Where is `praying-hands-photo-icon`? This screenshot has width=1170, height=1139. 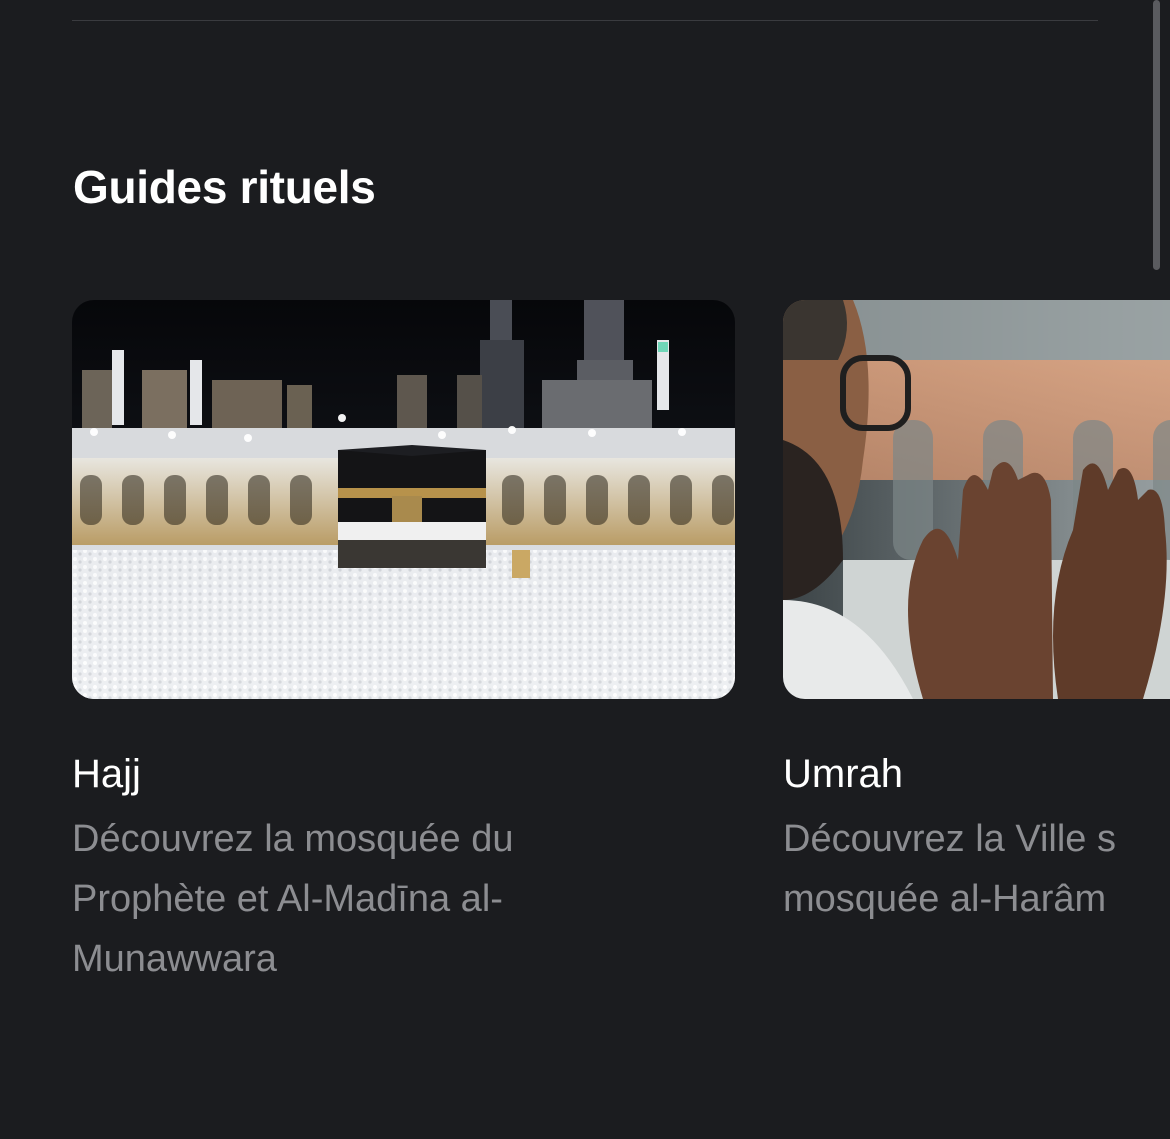
praying-hands-photo-icon is located at coordinates (976, 499).